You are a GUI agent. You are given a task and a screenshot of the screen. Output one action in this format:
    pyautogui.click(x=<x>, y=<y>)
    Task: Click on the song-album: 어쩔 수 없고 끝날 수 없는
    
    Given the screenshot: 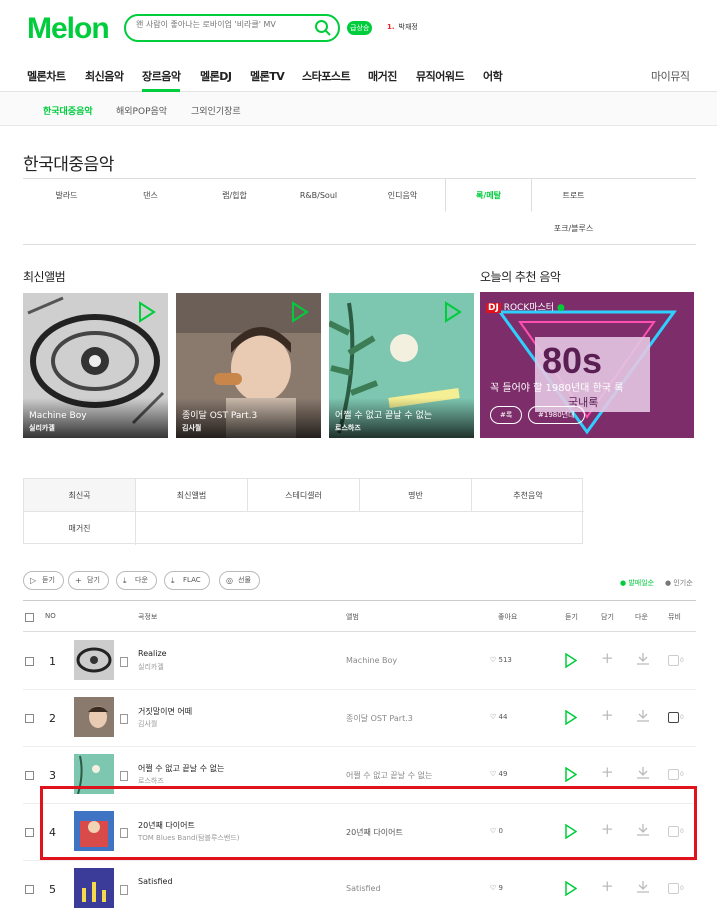 What is the action you would take?
    pyautogui.click(x=389, y=775)
    